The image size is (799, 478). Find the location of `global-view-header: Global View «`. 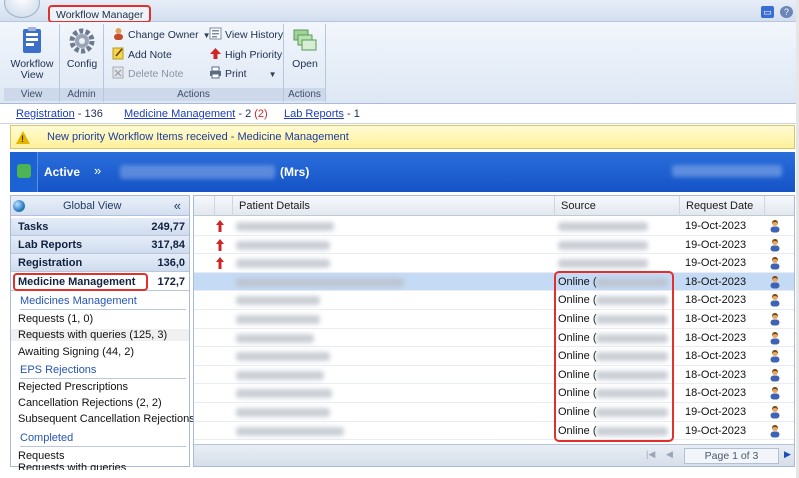

global-view-header: Global View « is located at coordinates (100, 206).